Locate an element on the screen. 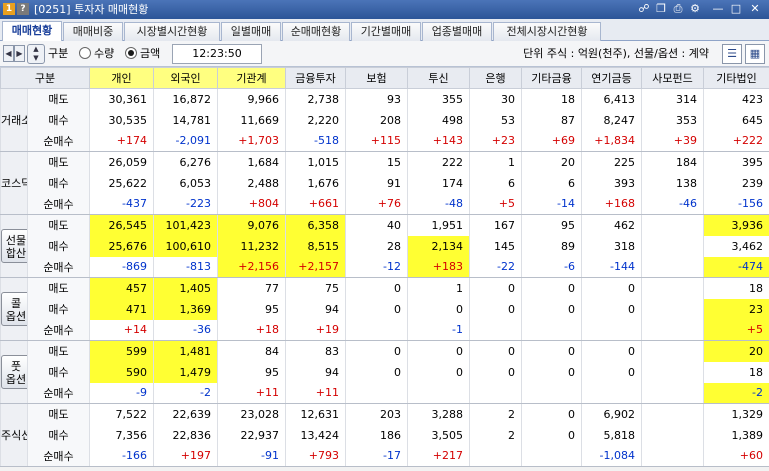 This screenshot has height=471, width=769. table-cell: 22,836 is located at coordinates (185, 435).